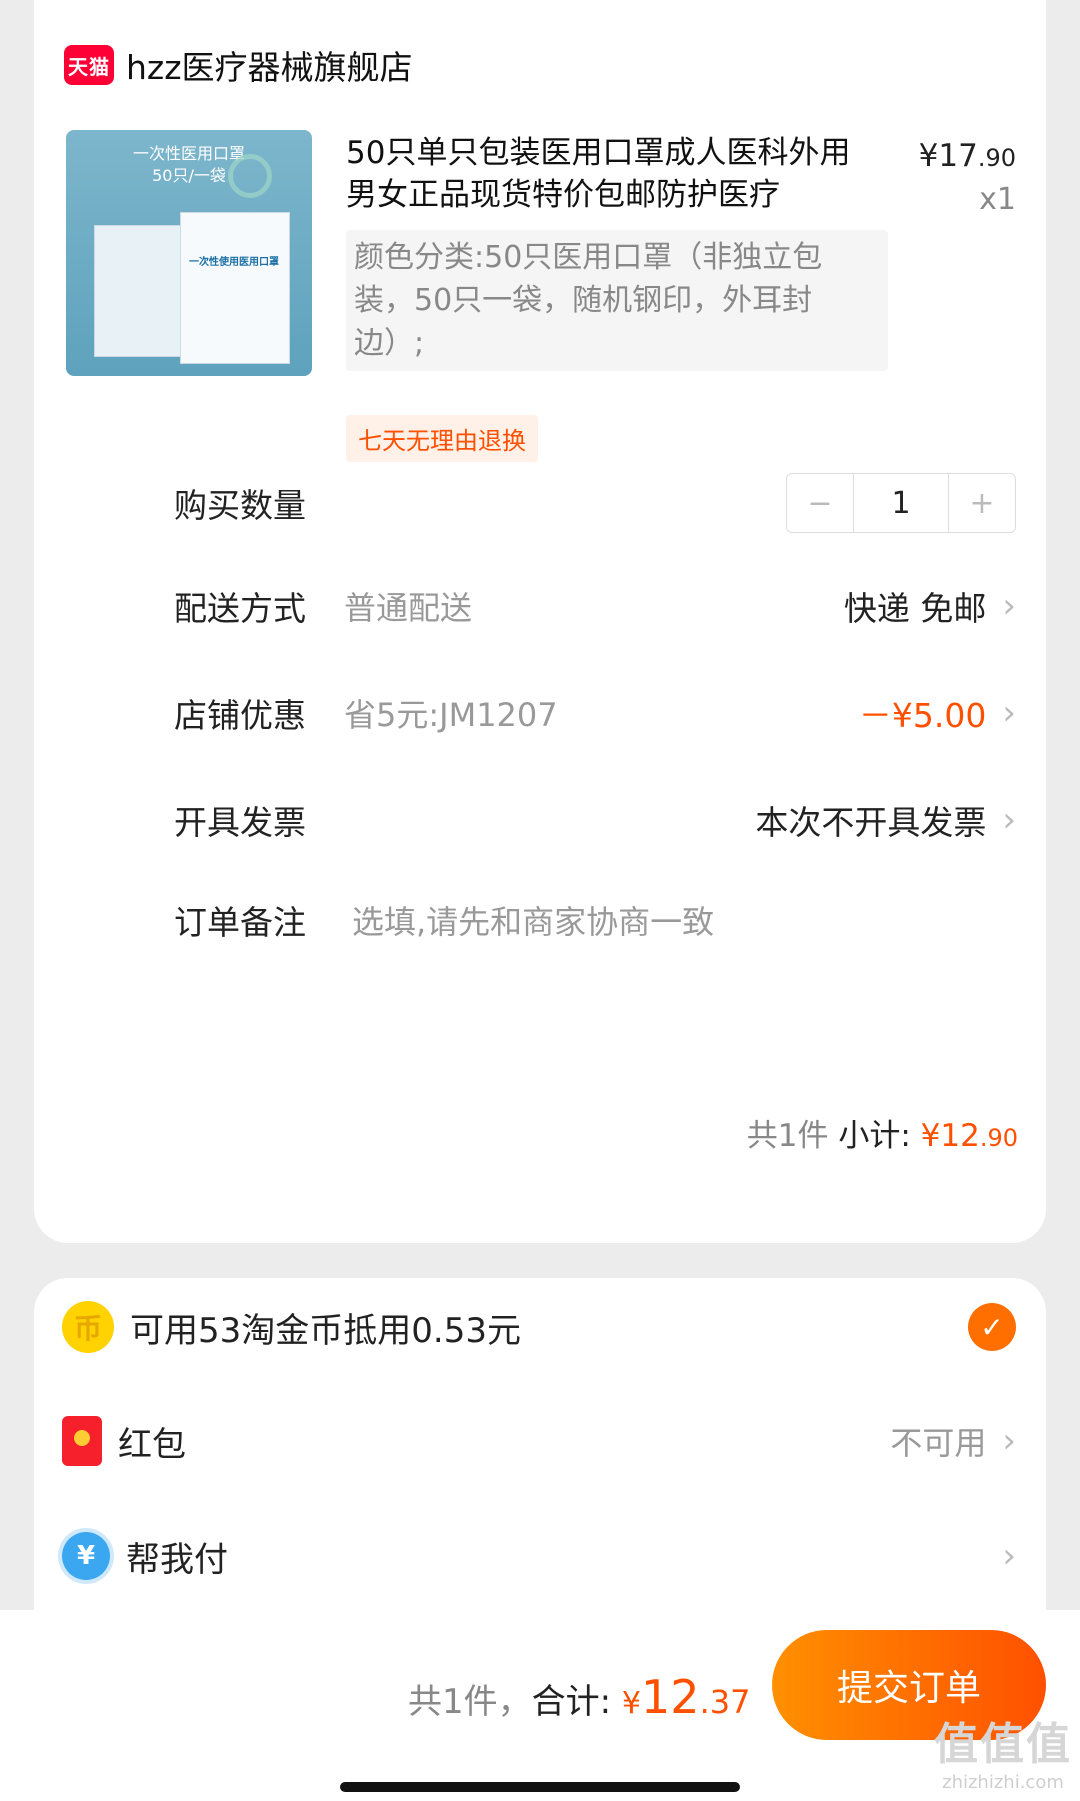 This screenshot has height=1801, width=1080. I want to click on coupon-code: 省5元:JM1207, so click(451, 715).